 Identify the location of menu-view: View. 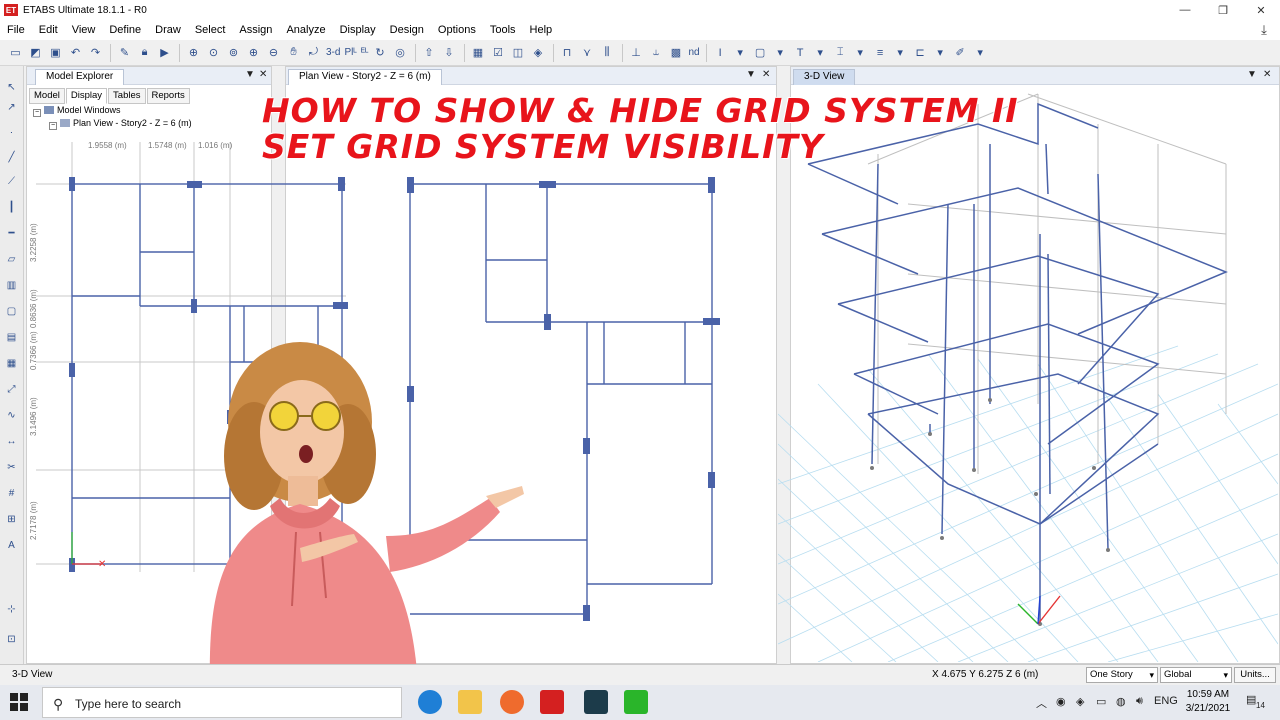
(84, 30).